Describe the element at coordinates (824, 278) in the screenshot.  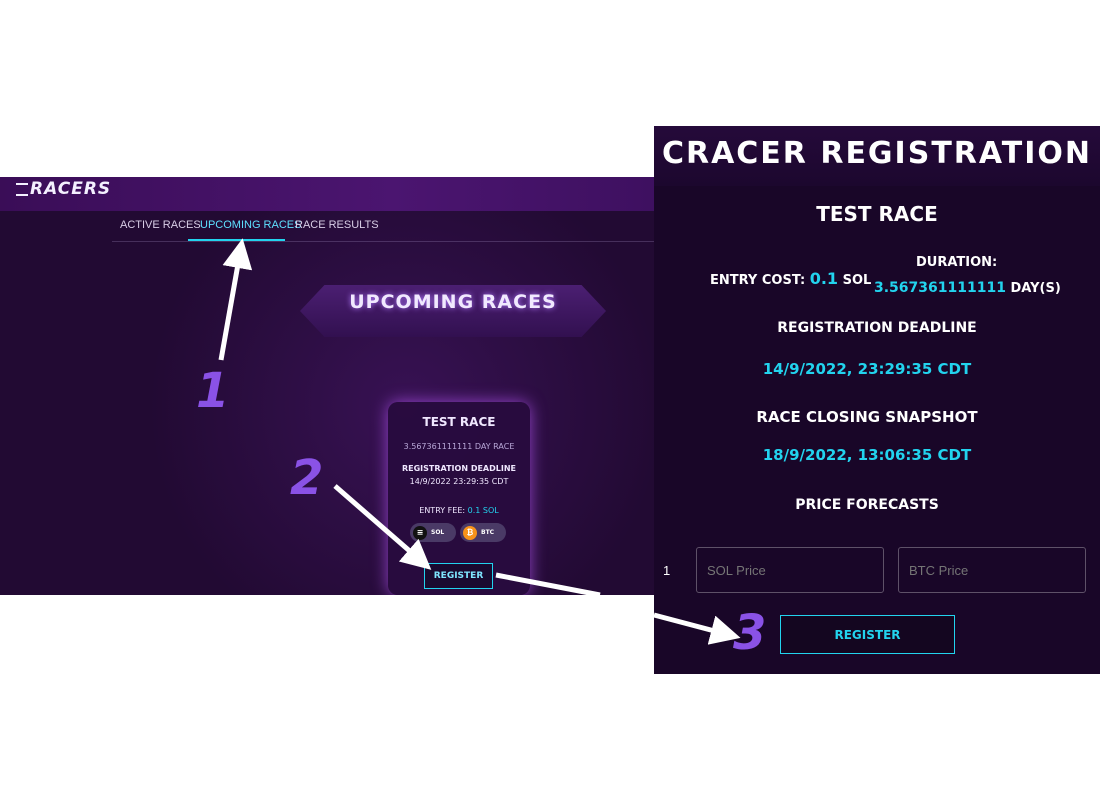
I see `entry-cost-value: 0.1` at that location.